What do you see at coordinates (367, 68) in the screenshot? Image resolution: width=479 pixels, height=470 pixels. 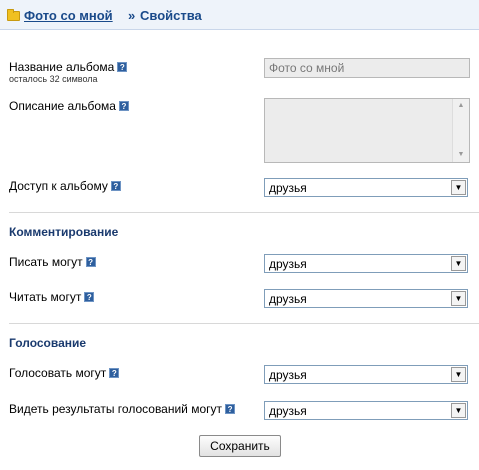 I see `album-name-input` at bounding box center [367, 68].